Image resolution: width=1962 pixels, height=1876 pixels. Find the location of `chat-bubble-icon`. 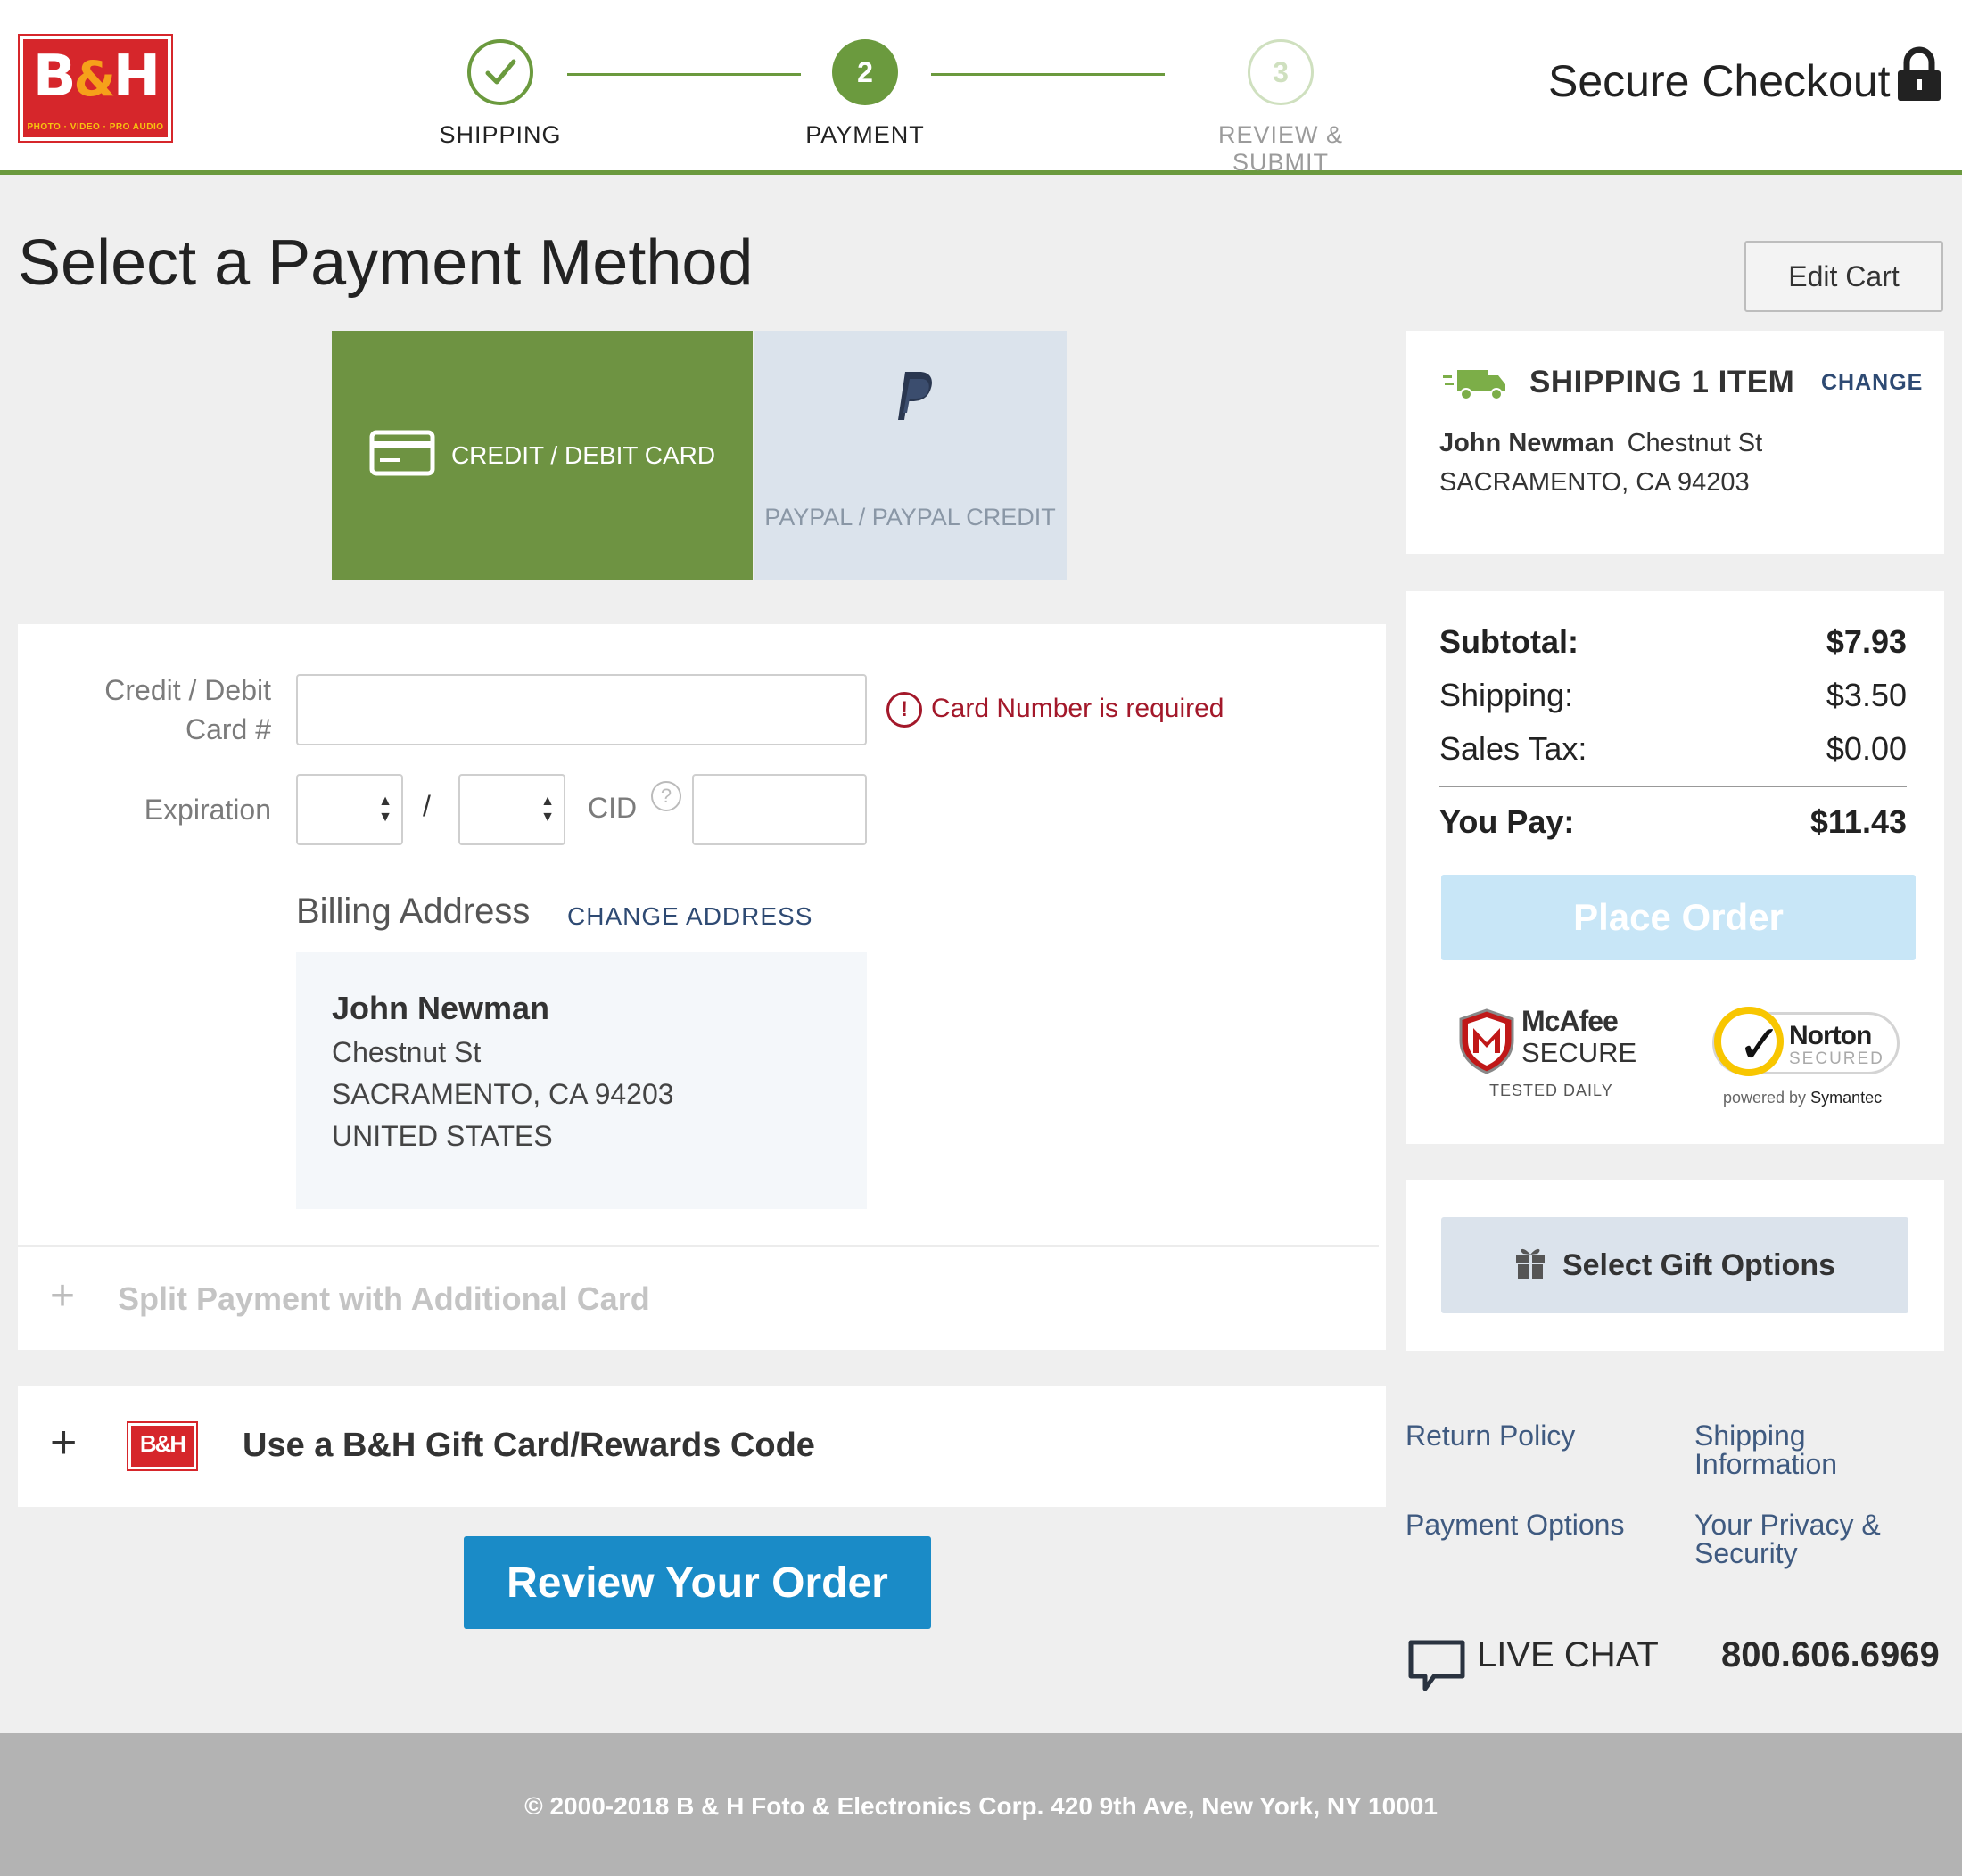

chat-bubble-icon is located at coordinates (1437, 1668).